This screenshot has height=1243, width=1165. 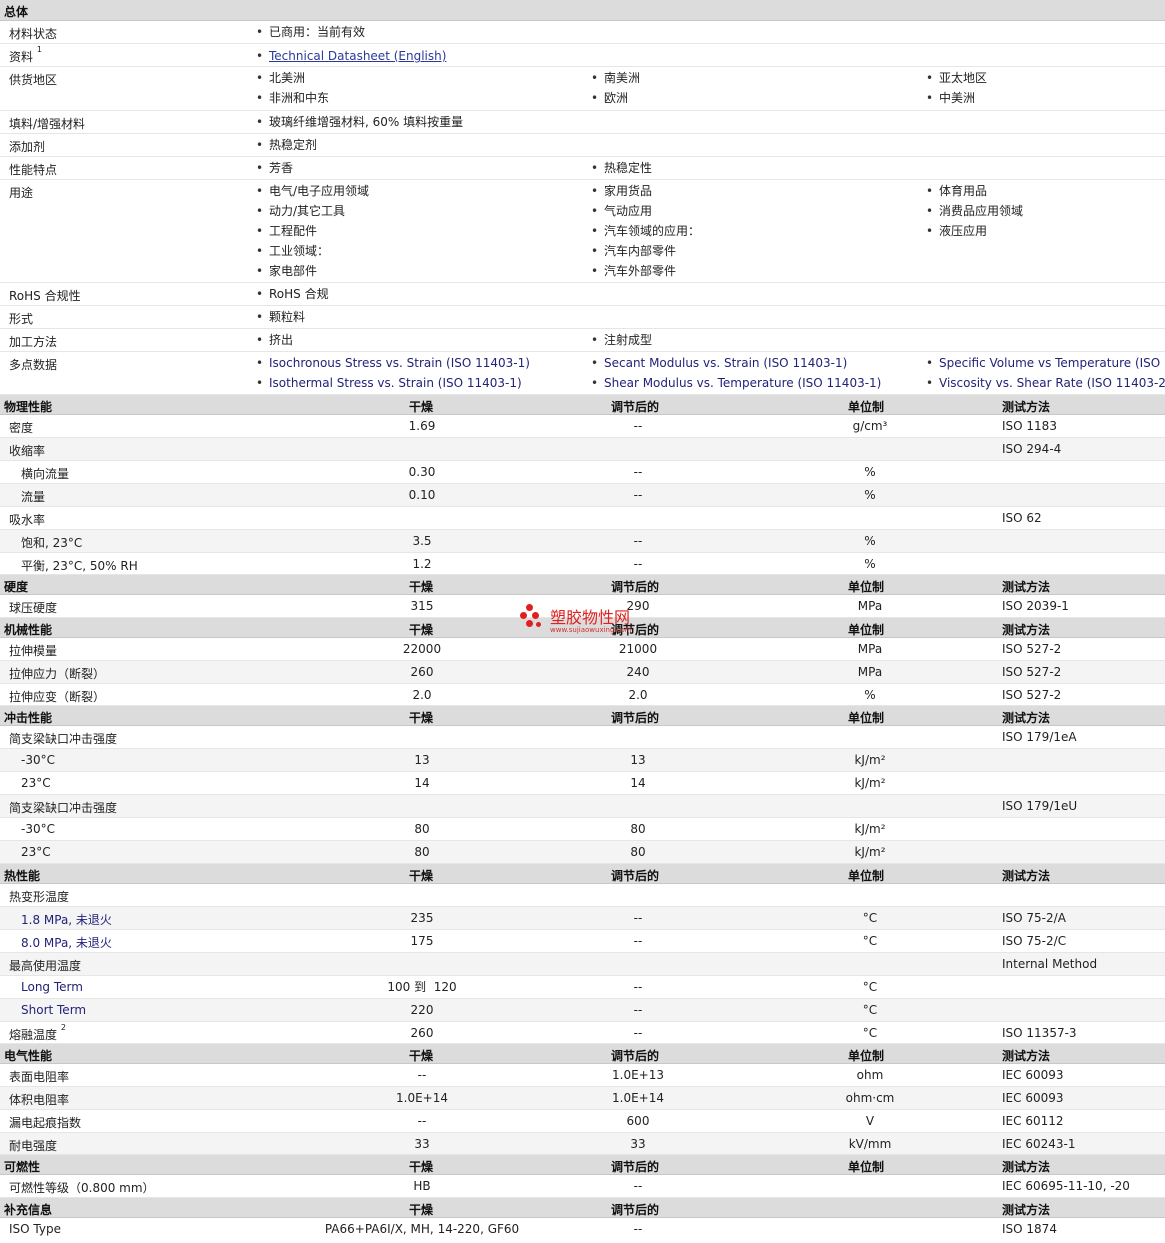 I want to click on row-label: 拉伸应变（断裂）, so click(x=57, y=697).